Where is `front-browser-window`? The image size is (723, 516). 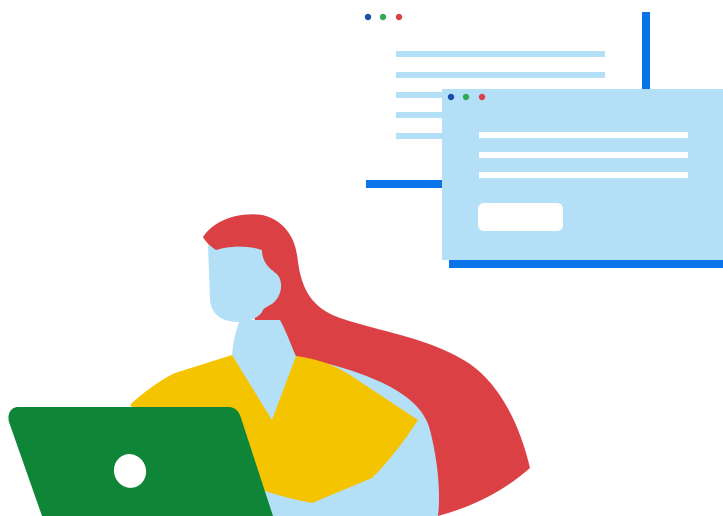
front-browser-window is located at coordinates (582, 178).